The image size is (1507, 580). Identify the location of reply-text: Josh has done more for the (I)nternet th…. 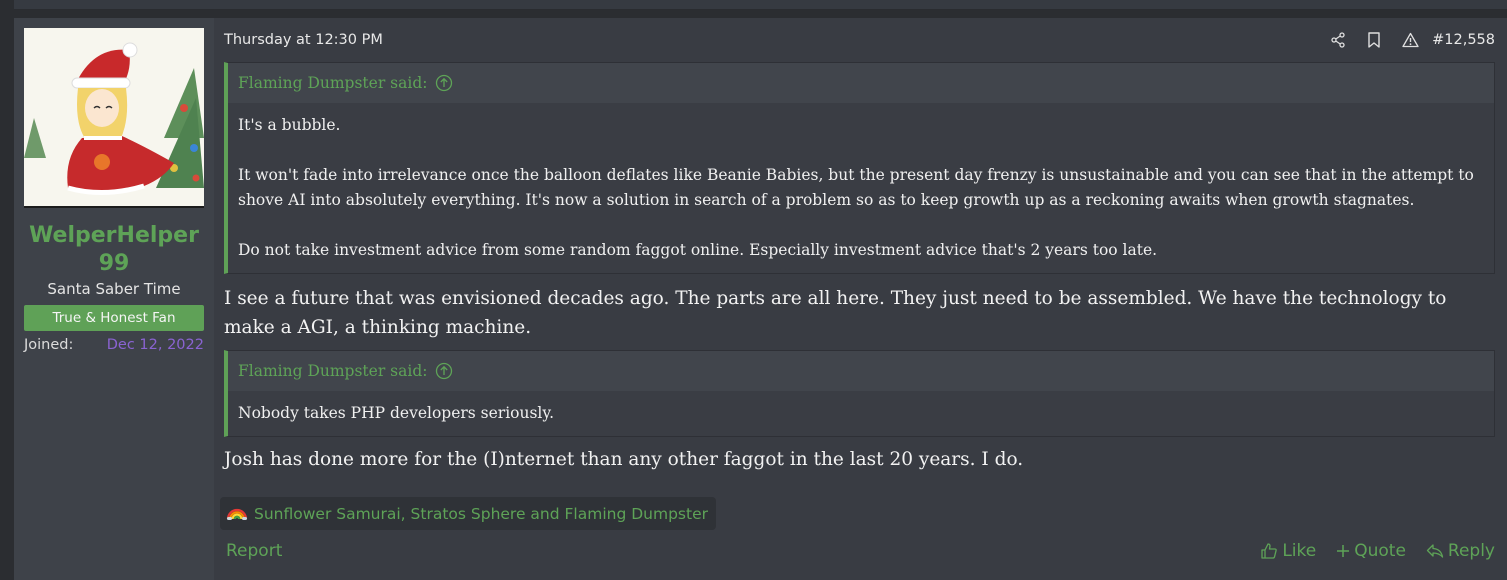
(624, 459).